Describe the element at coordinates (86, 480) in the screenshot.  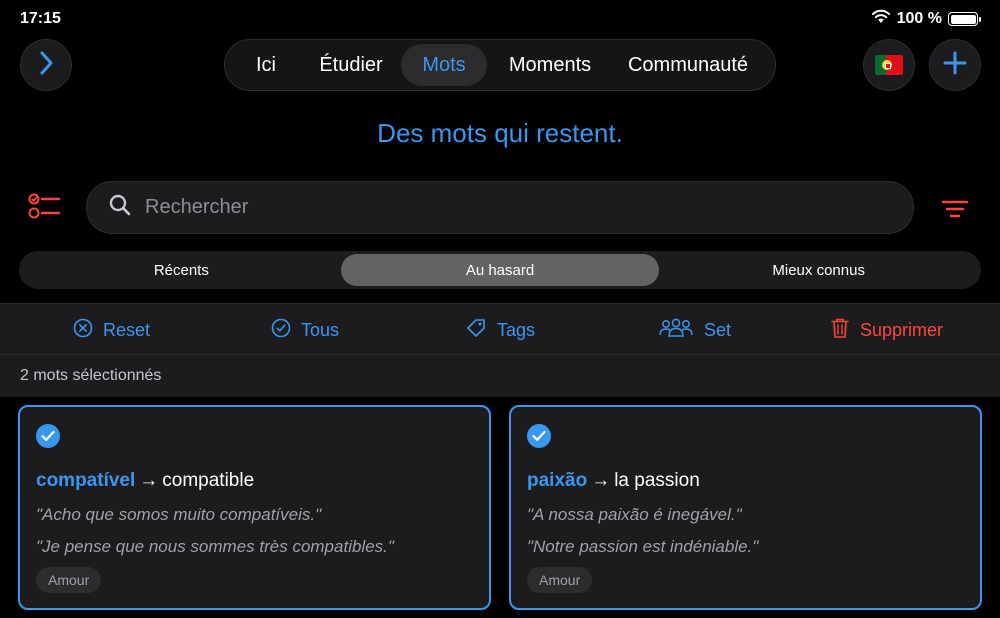
I see `word-term: compatível` at that location.